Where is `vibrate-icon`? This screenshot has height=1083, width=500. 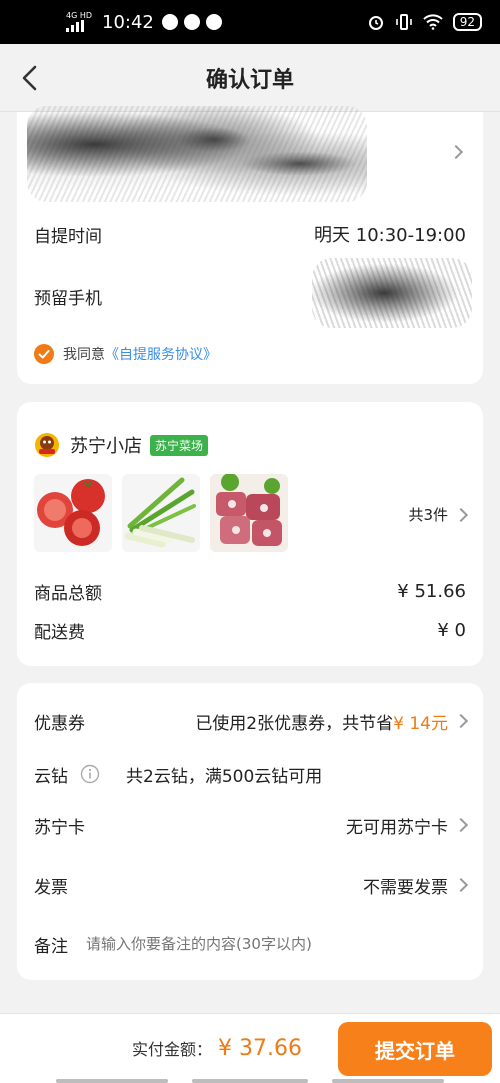 vibrate-icon is located at coordinates (403, 22).